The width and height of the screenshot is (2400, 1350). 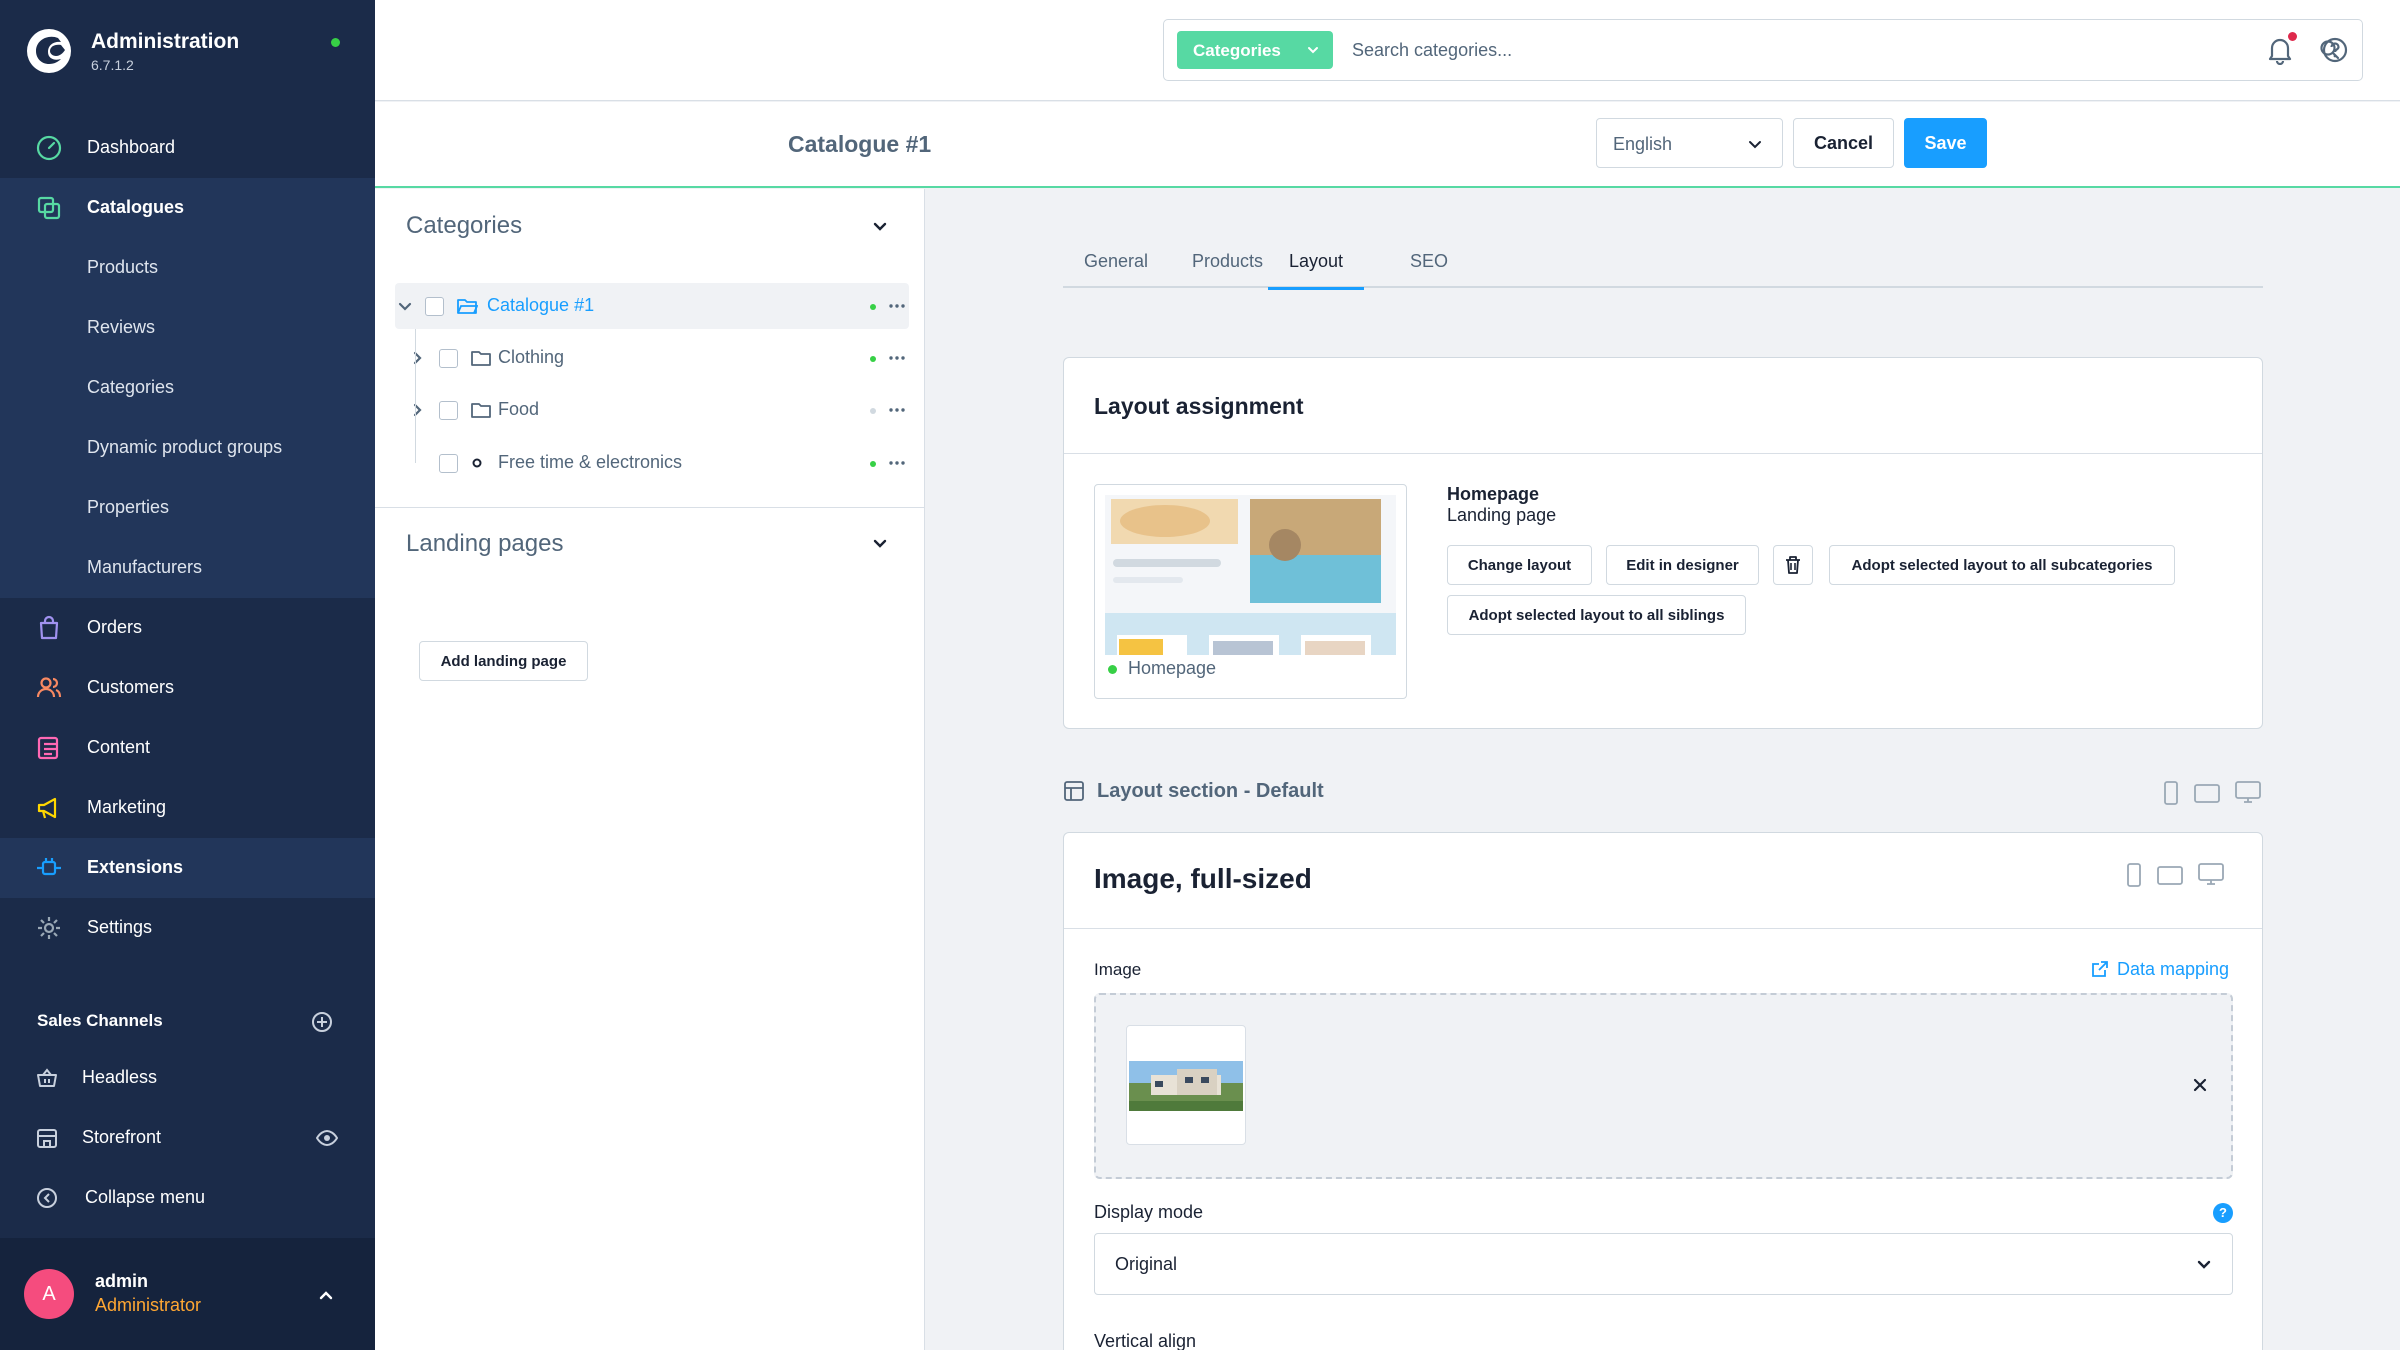 What do you see at coordinates (187, 688) in the screenshot?
I see `nav-customers: Customers` at bounding box center [187, 688].